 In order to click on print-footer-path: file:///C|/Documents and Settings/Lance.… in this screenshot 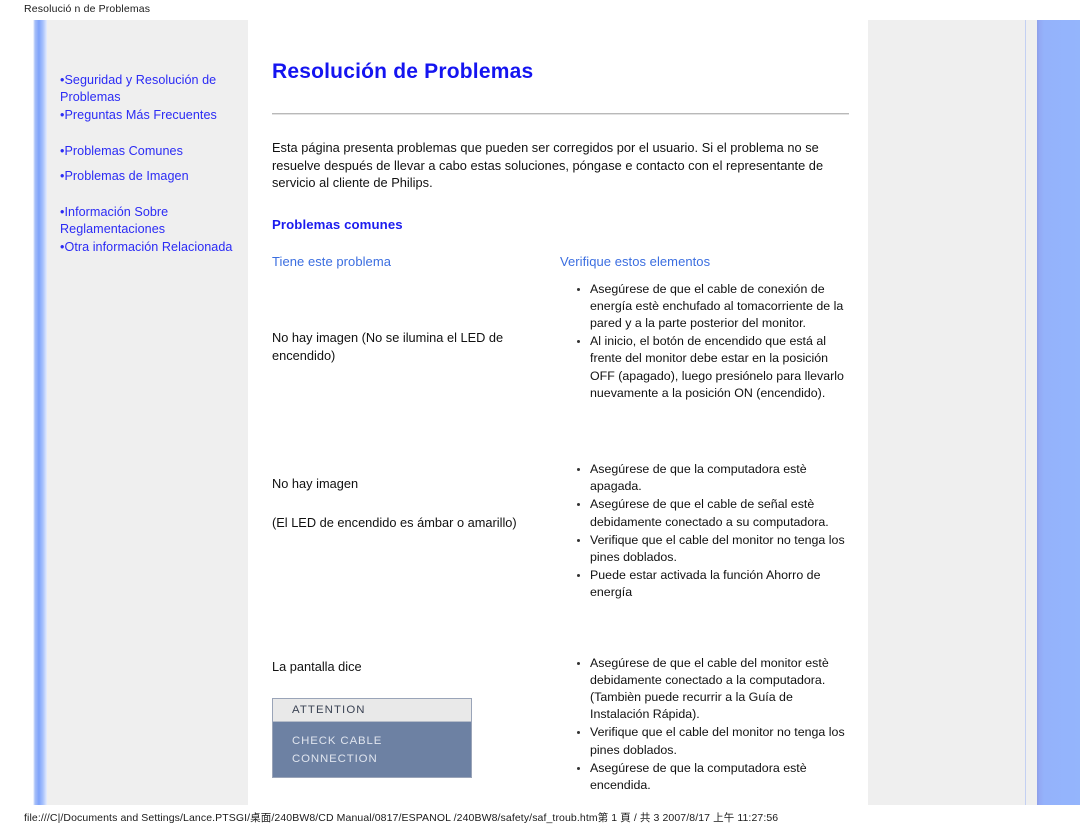, I will do `click(401, 818)`.